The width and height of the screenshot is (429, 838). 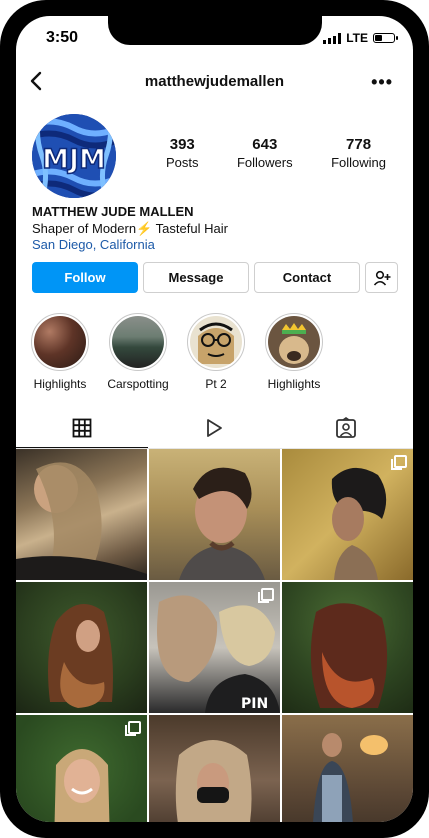 What do you see at coordinates (215, 30) in the screenshot?
I see `notch` at bounding box center [215, 30].